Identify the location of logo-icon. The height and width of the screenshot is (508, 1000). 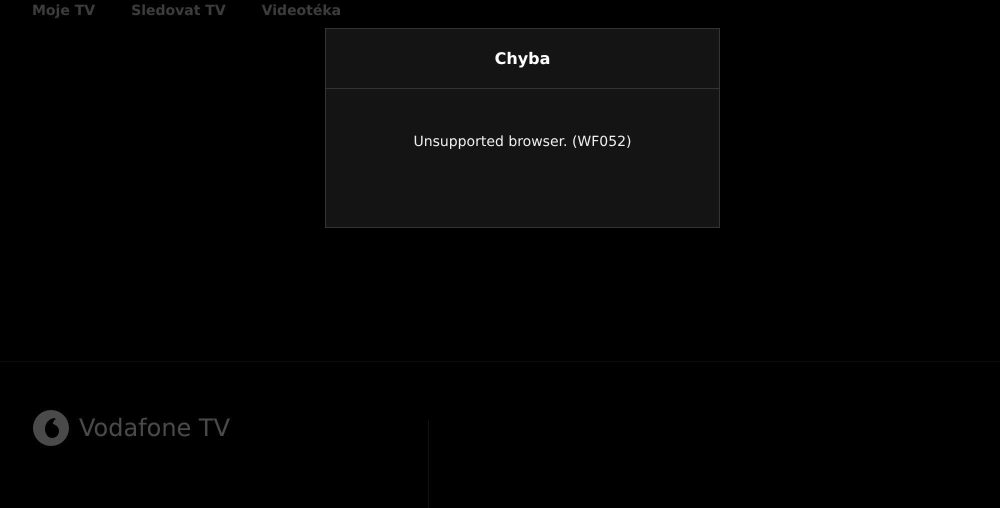
(51, 428).